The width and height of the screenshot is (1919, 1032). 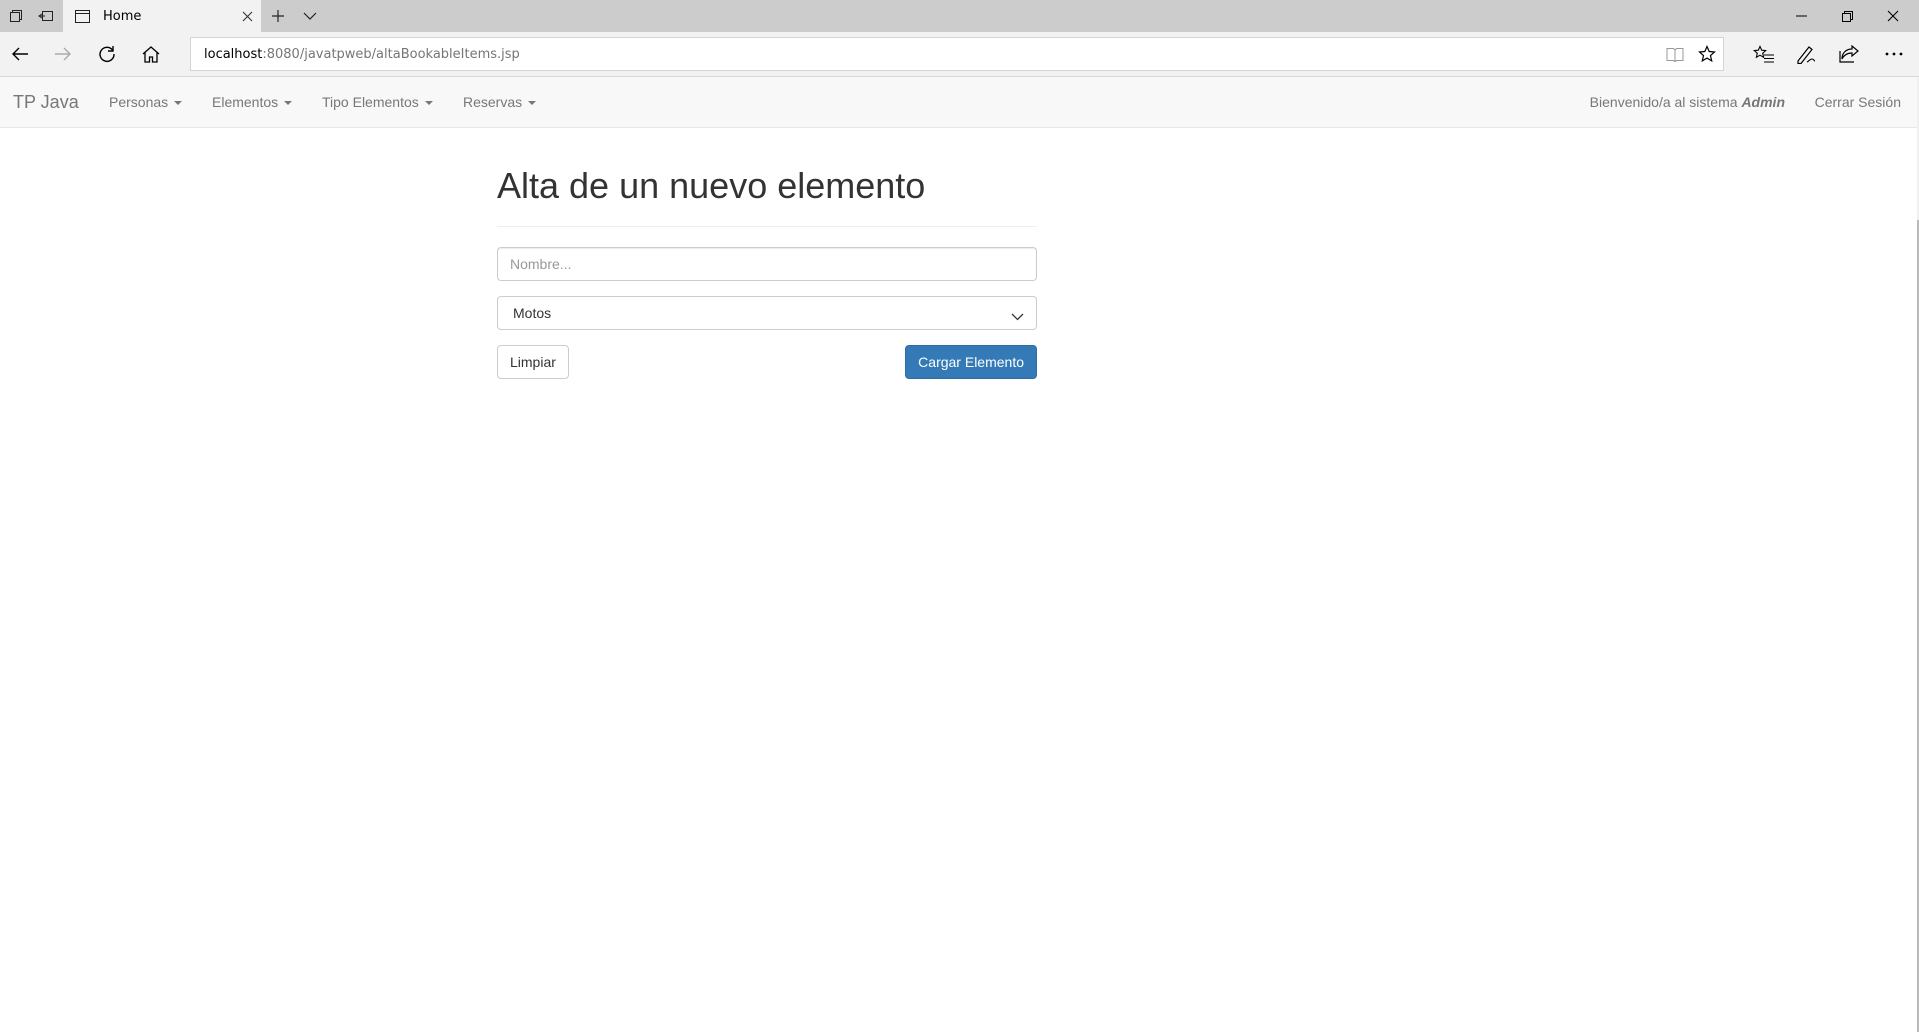 I want to click on url-path: :8080/javatpweb/altaBookableItems.jsp, so click(x=391, y=54).